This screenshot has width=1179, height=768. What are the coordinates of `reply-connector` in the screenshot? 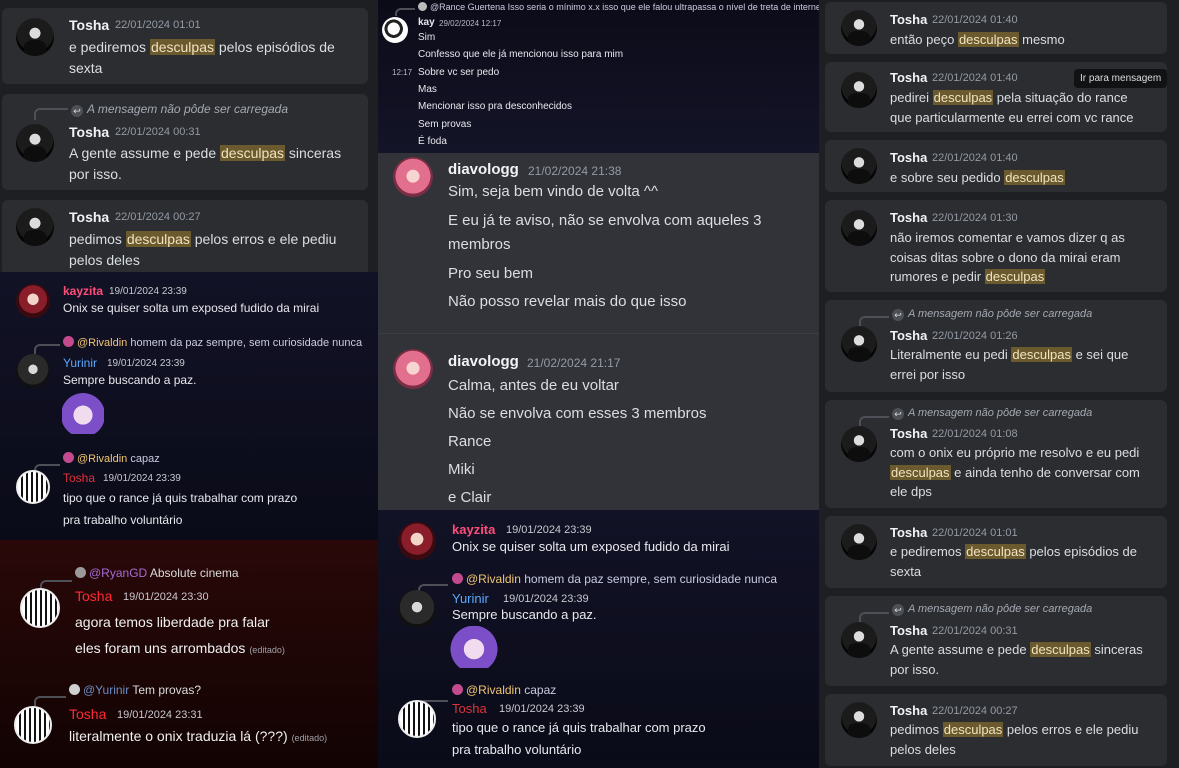 It's located at (405, 12).